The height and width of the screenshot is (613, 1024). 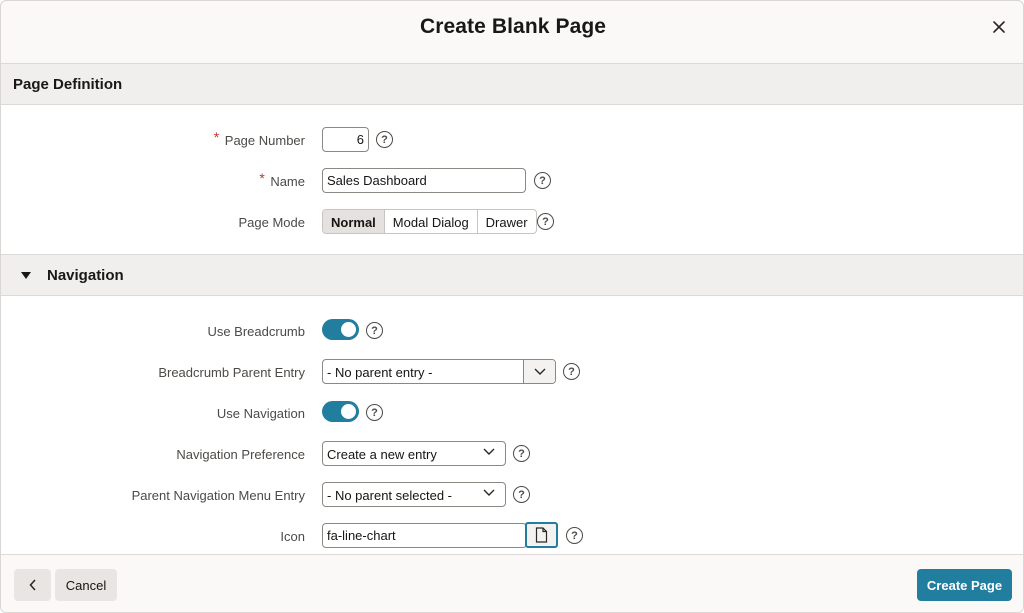 What do you see at coordinates (292, 536) in the screenshot?
I see `icon-label: Icon` at bounding box center [292, 536].